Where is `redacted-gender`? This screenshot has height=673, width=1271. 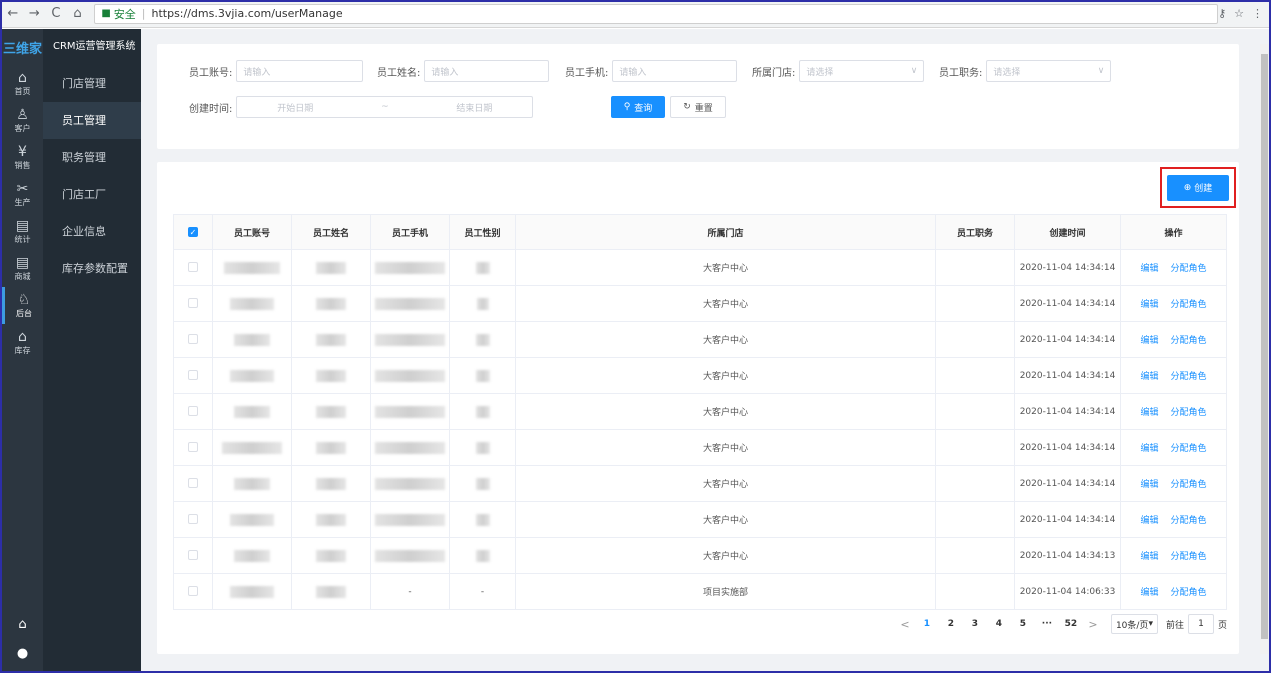
redacted-gender is located at coordinates (482, 555).